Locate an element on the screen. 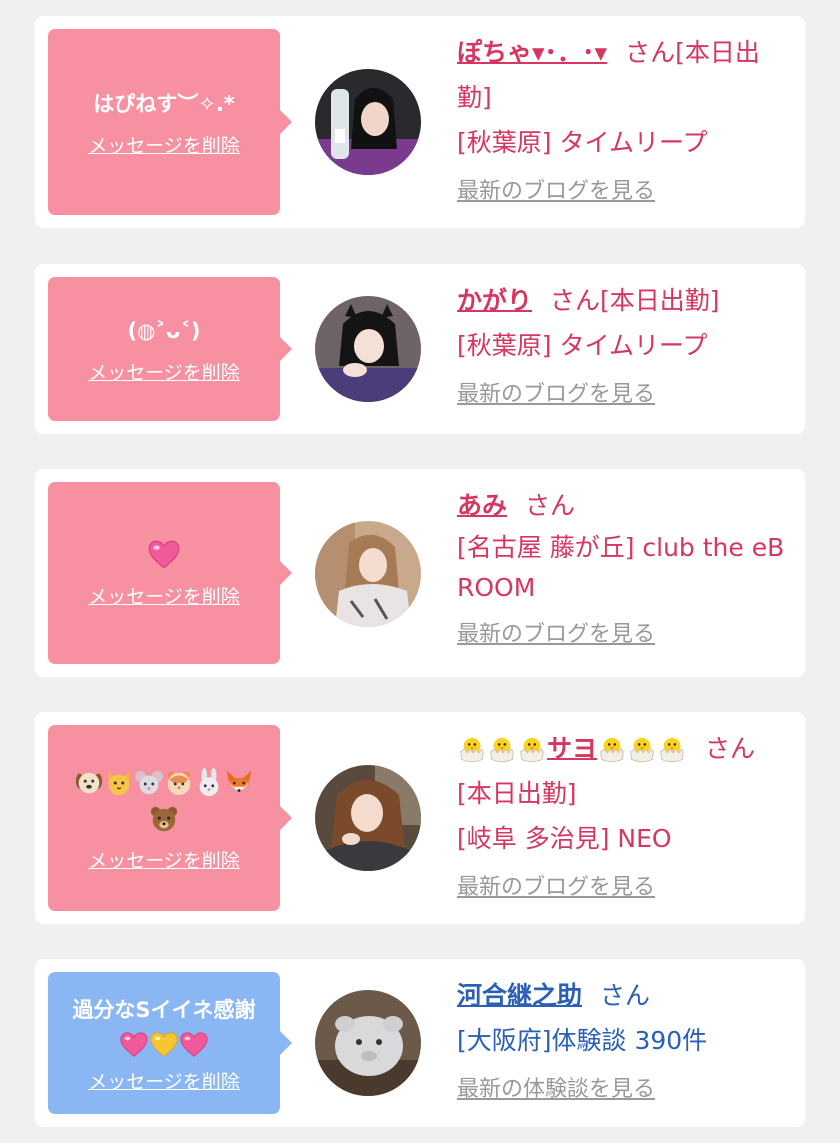  yellow-heart-icon is located at coordinates (164, 1045).